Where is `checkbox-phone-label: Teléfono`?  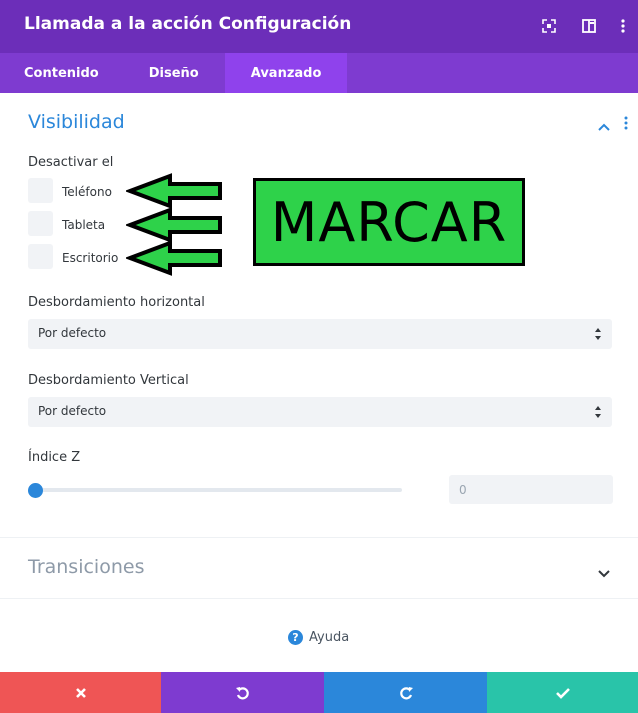
checkbox-phone-label: Teléfono is located at coordinates (87, 192).